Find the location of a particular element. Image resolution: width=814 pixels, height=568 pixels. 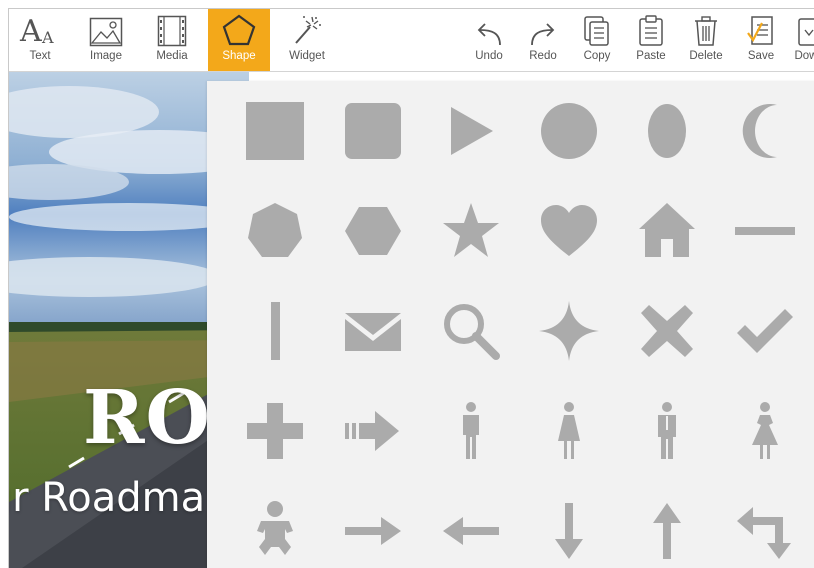

heart-icon is located at coordinates (569, 230).